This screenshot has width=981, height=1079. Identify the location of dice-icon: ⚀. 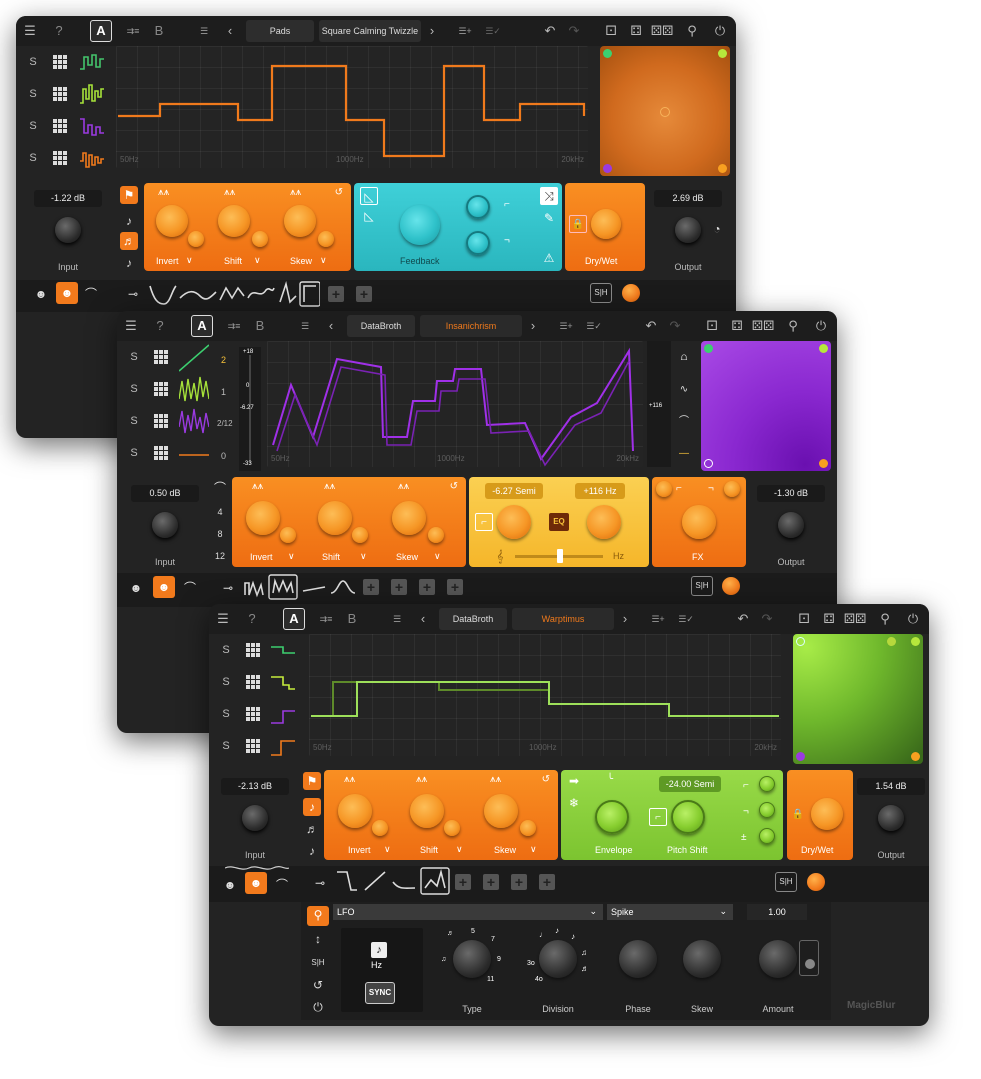
(712, 326).